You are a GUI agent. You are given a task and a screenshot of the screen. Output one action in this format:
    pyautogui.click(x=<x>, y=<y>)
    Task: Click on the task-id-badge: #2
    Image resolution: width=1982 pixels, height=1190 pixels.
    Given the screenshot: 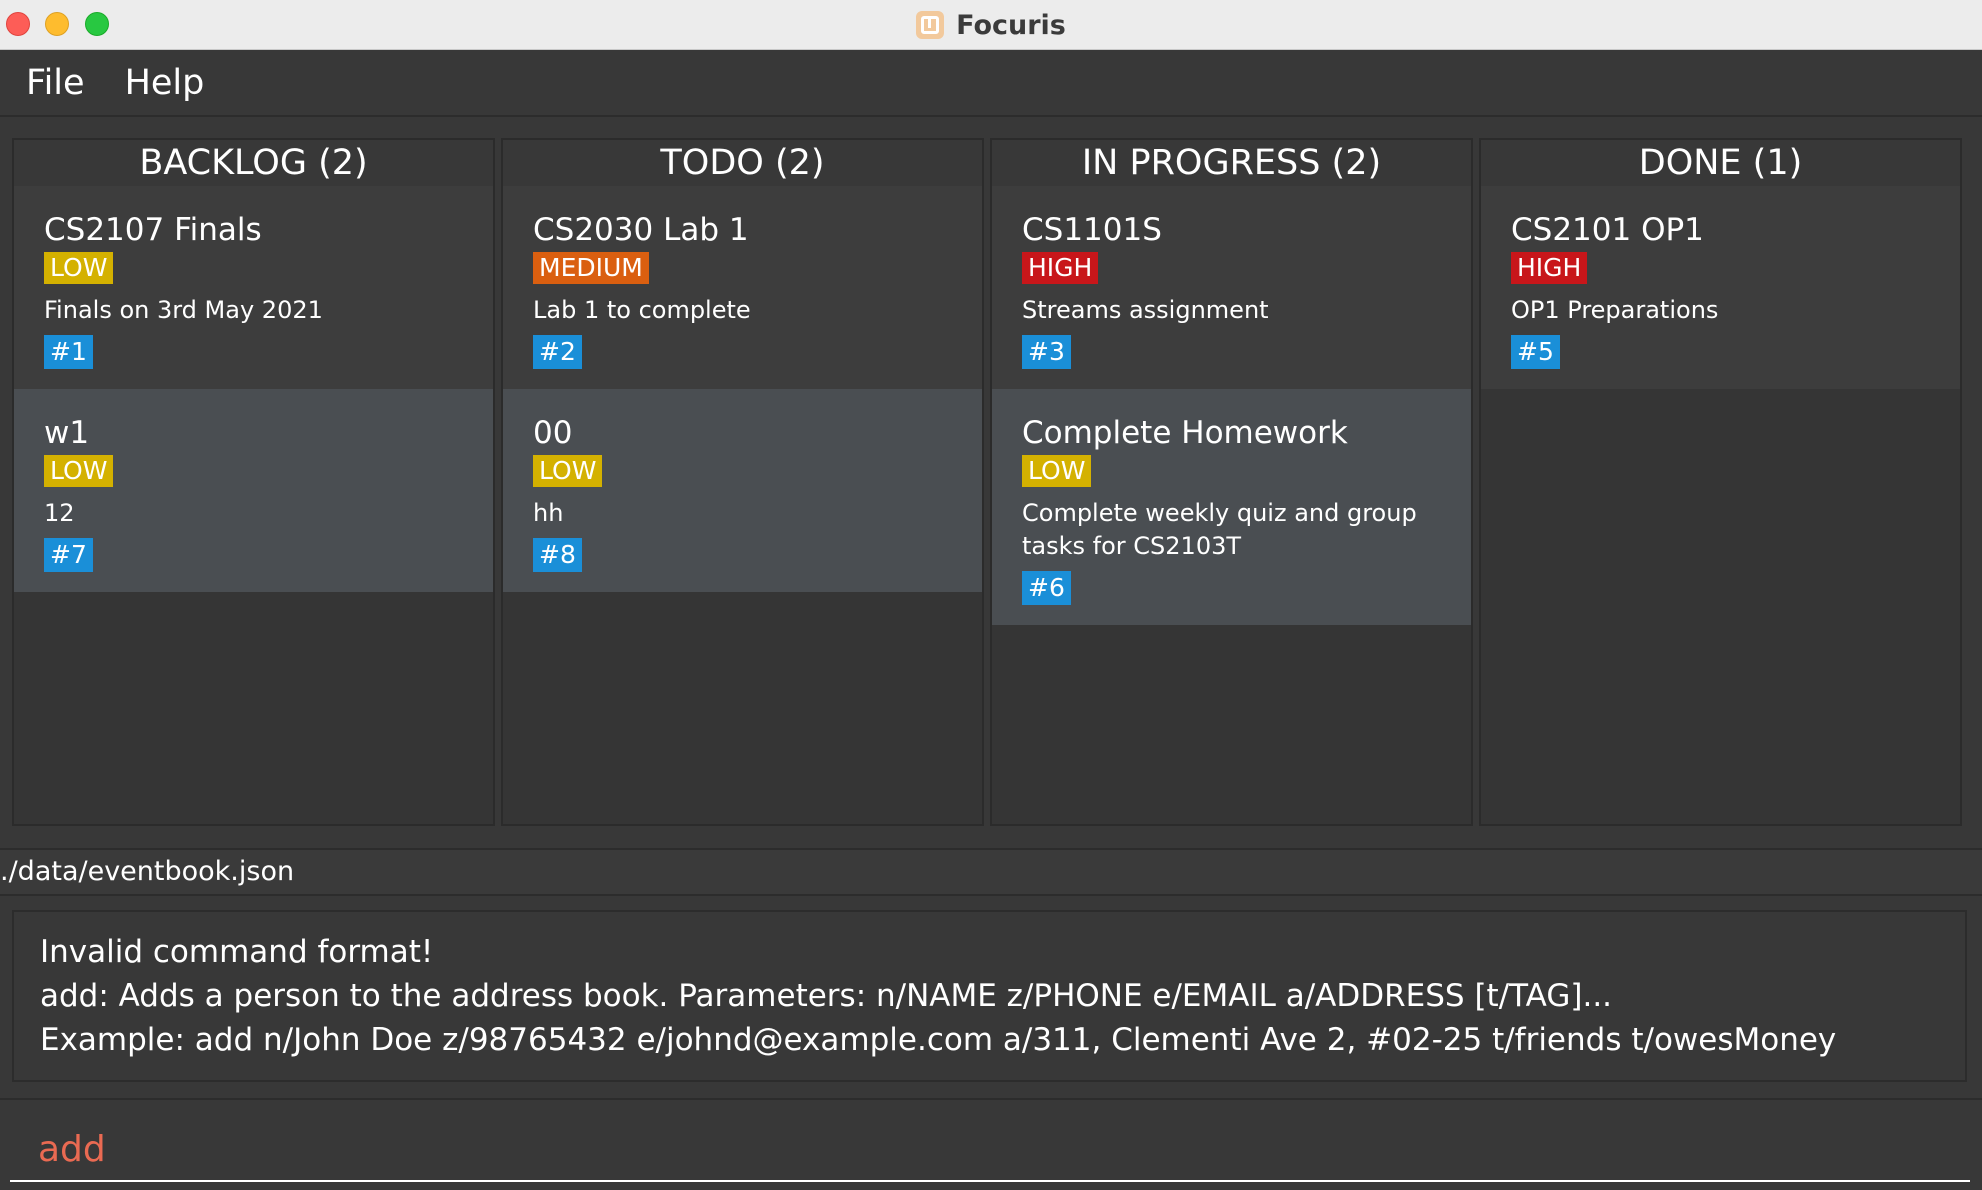 What is the action you would take?
    pyautogui.click(x=557, y=352)
    